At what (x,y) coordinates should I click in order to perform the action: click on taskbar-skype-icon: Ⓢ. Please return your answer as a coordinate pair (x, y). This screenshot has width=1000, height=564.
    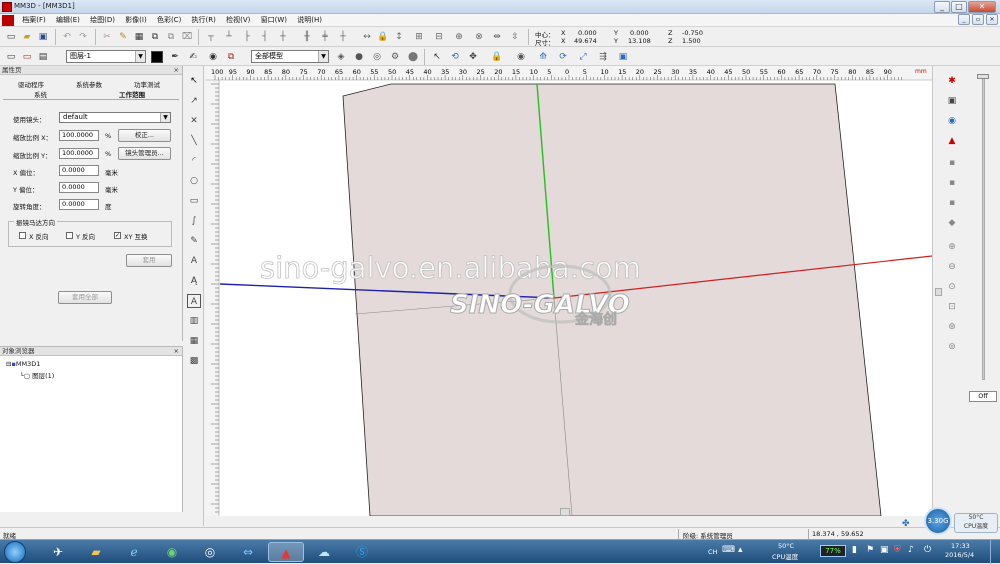
    Looking at the image, I should click on (362, 552).